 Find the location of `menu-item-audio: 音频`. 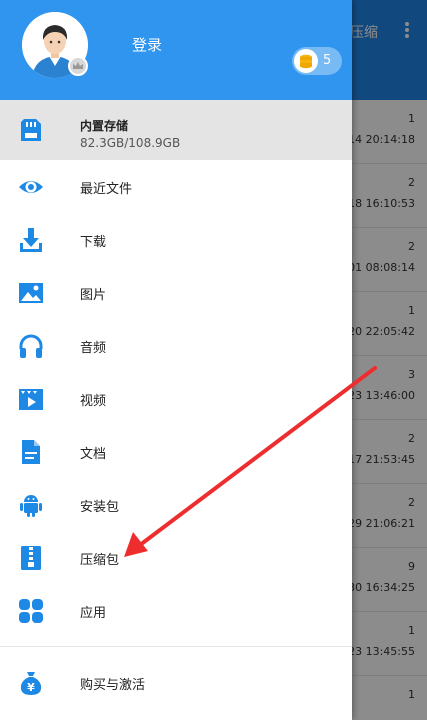

menu-item-audio: 音频 is located at coordinates (176, 345).